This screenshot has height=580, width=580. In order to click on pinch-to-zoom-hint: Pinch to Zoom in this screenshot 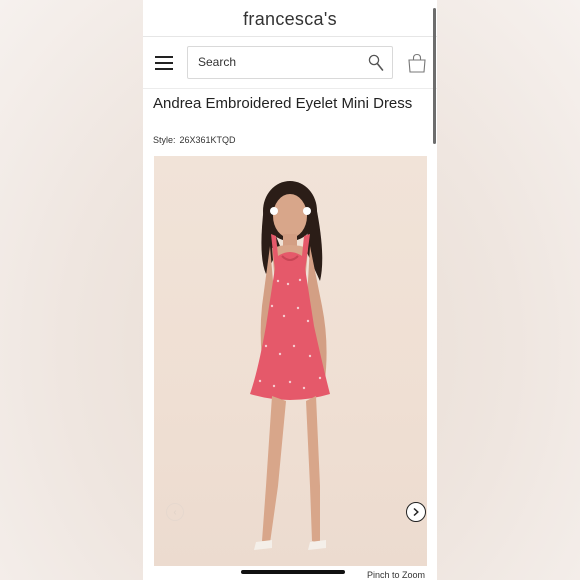, I will do `click(396, 575)`.